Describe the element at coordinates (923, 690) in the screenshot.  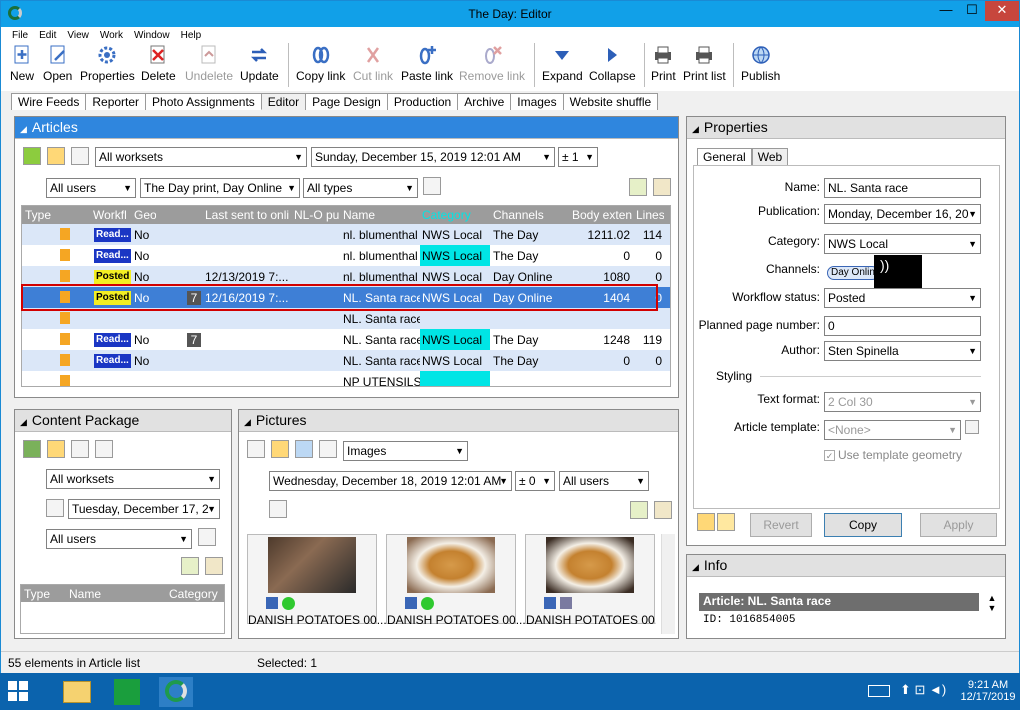
I see `tray-icons: ⬆ ⊡ ◄)` at that location.